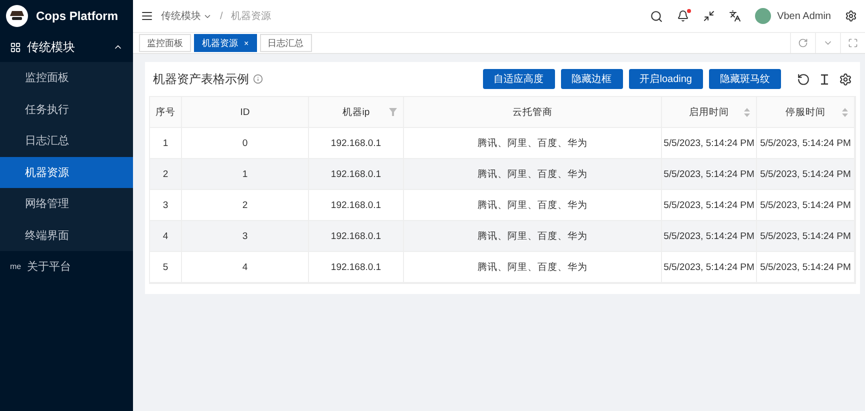 This screenshot has height=411, width=865. I want to click on column-header: ID, so click(245, 112).